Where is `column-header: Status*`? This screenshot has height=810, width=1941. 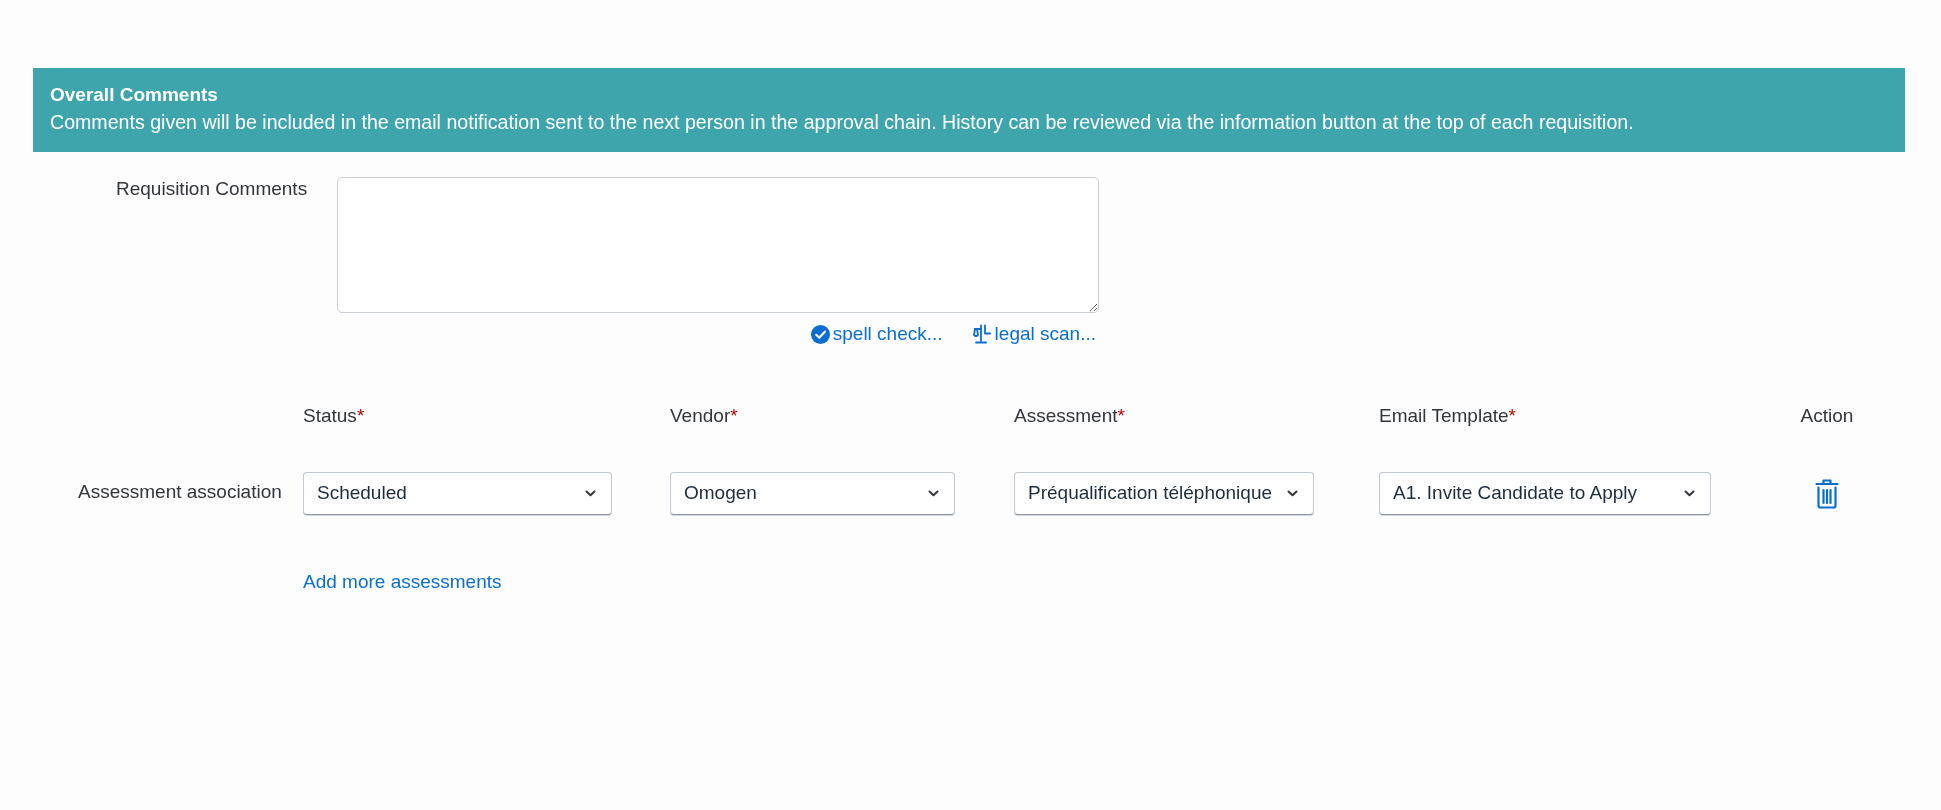
column-header: Status* is located at coordinates (334, 416).